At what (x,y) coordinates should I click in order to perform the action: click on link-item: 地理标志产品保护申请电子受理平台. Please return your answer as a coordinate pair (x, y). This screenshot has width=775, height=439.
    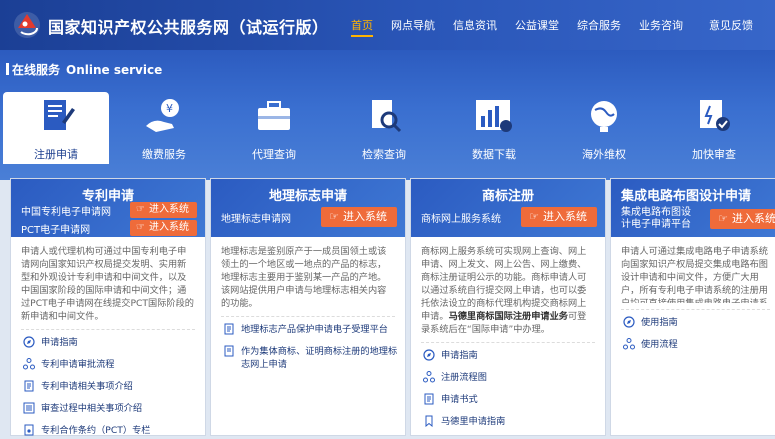
    Looking at the image, I should click on (314, 329).